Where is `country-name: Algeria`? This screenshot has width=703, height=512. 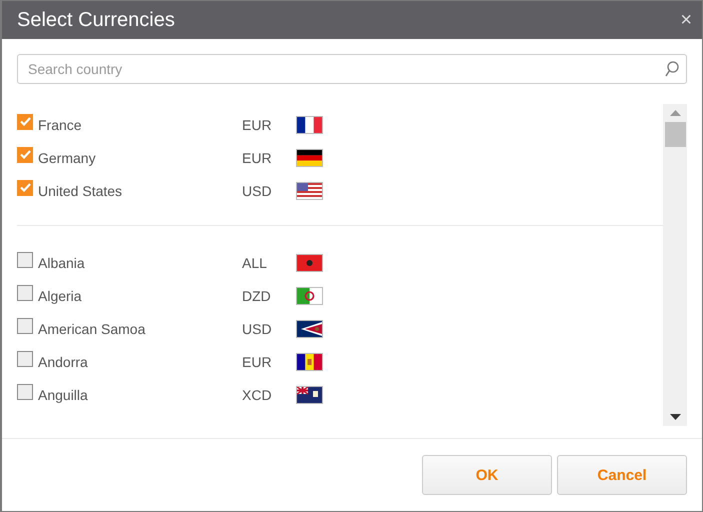
country-name: Algeria is located at coordinates (60, 296).